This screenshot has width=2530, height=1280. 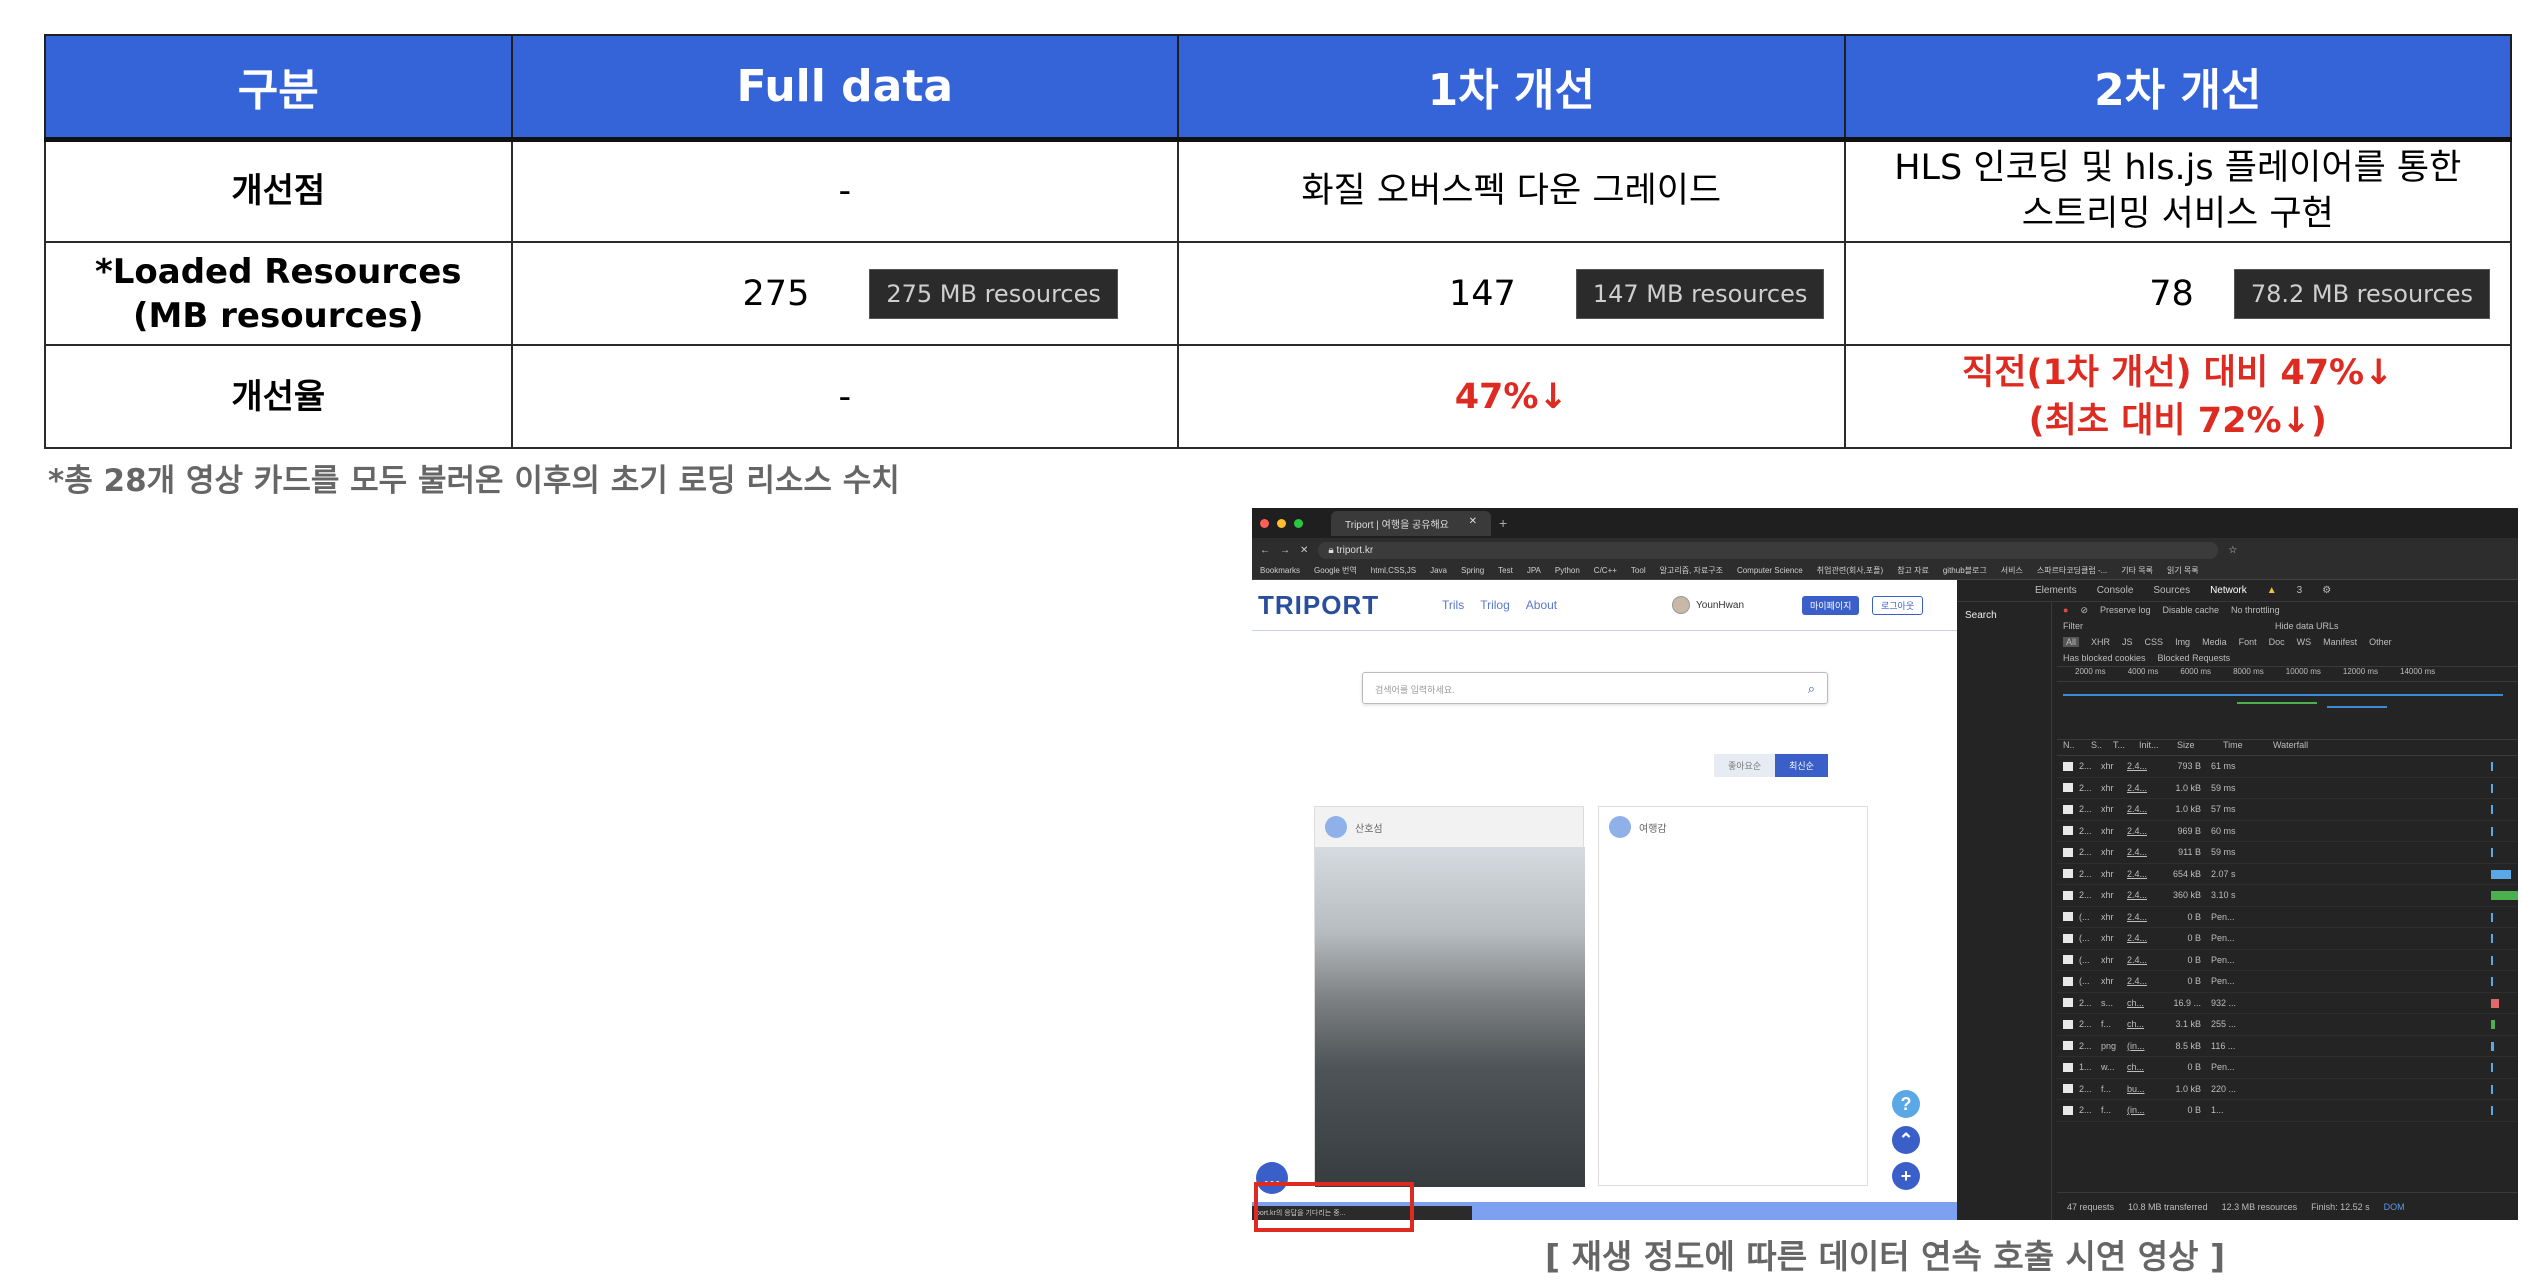 I want to click on grid-column-header: Size, so click(x=2200, y=747).